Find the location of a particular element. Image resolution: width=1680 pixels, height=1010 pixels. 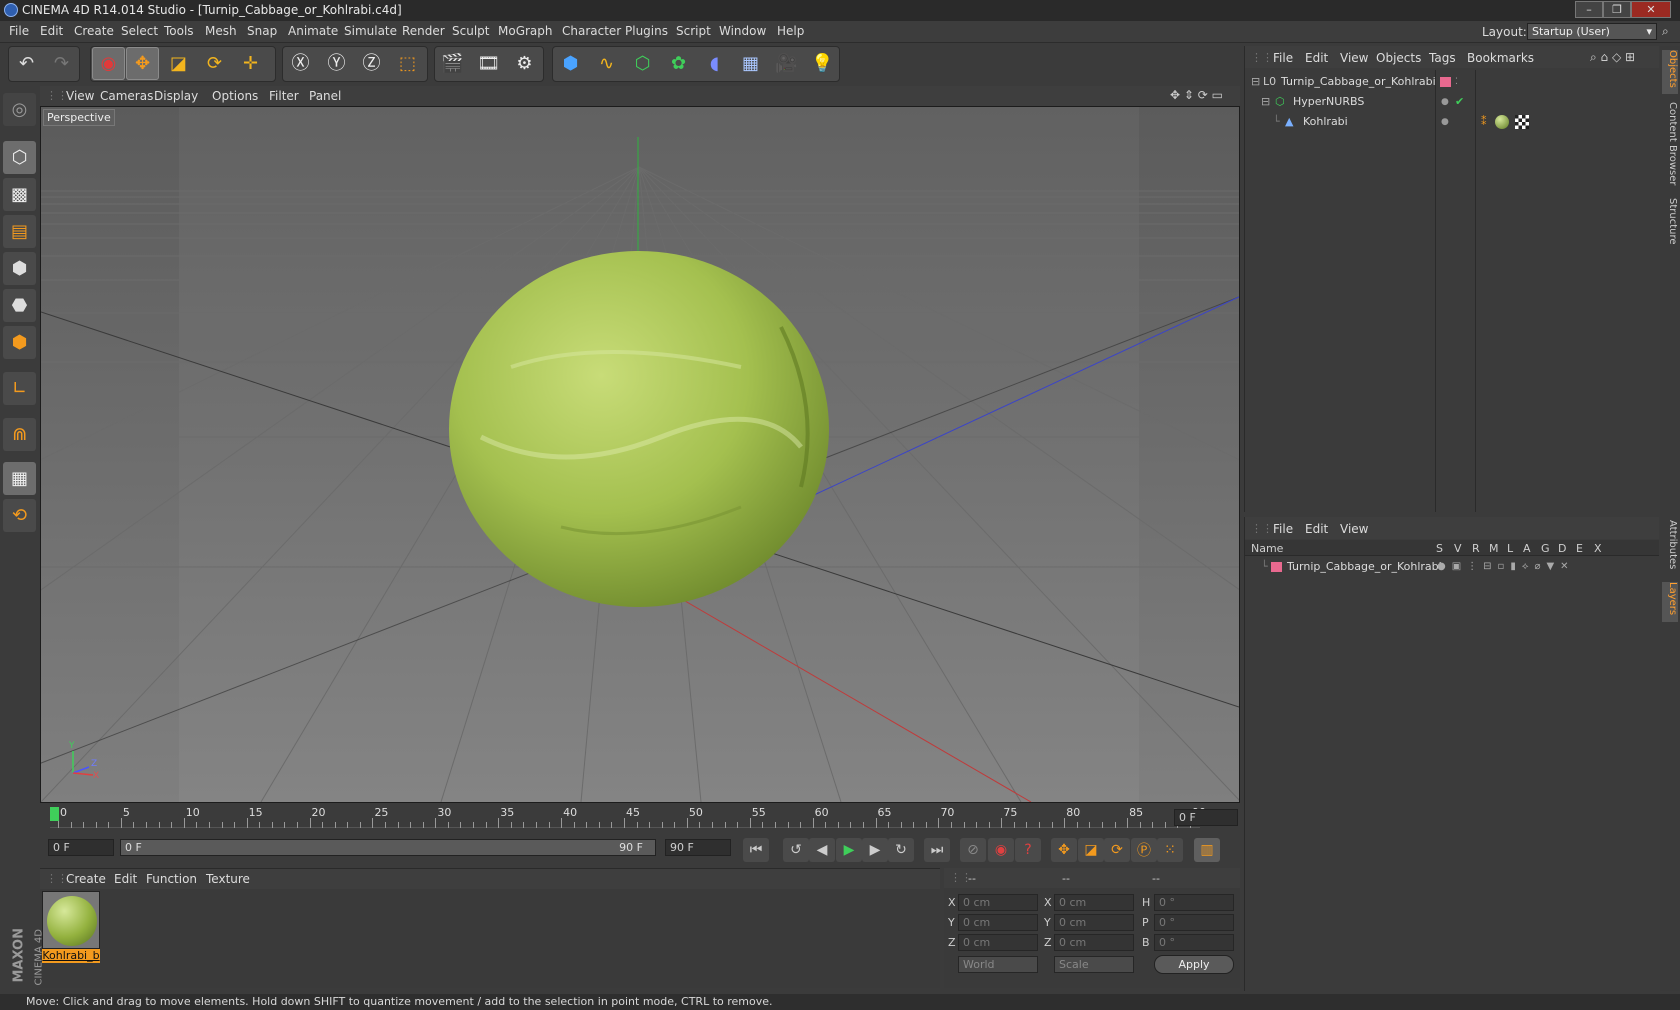

layout-select: Startup (User) ▾ is located at coordinates (1592, 31).